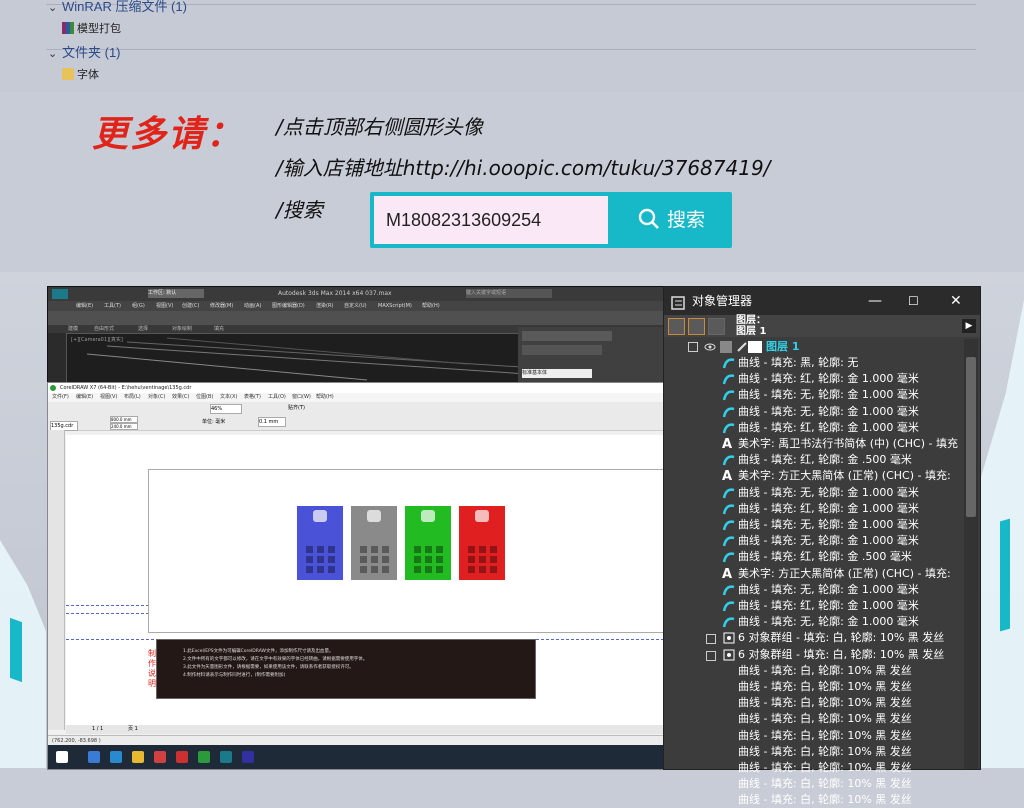 This screenshot has height=808, width=1024. I want to click on menu-item: 效果(C), so click(180, 397).